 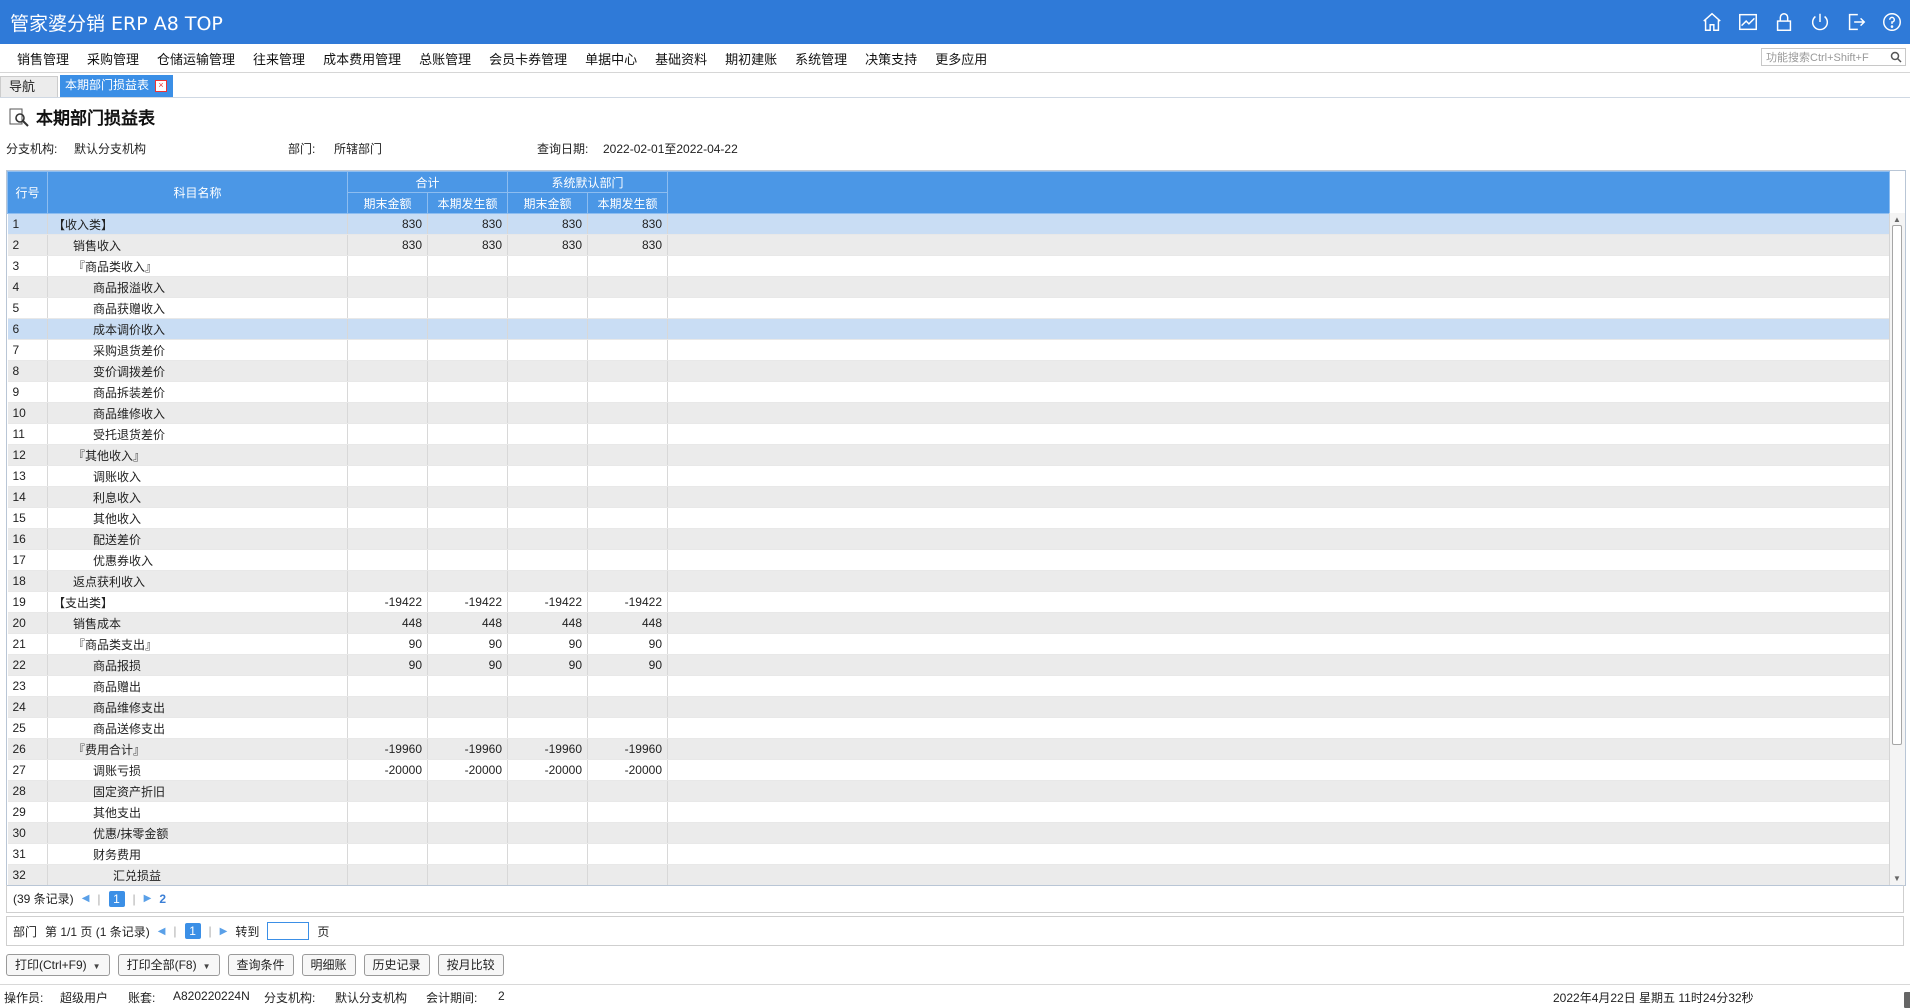 What do you see at coordinates (43, 58) in the screenshot?
I see `menu-item: 销售管理` at bounding box center [43, 58].